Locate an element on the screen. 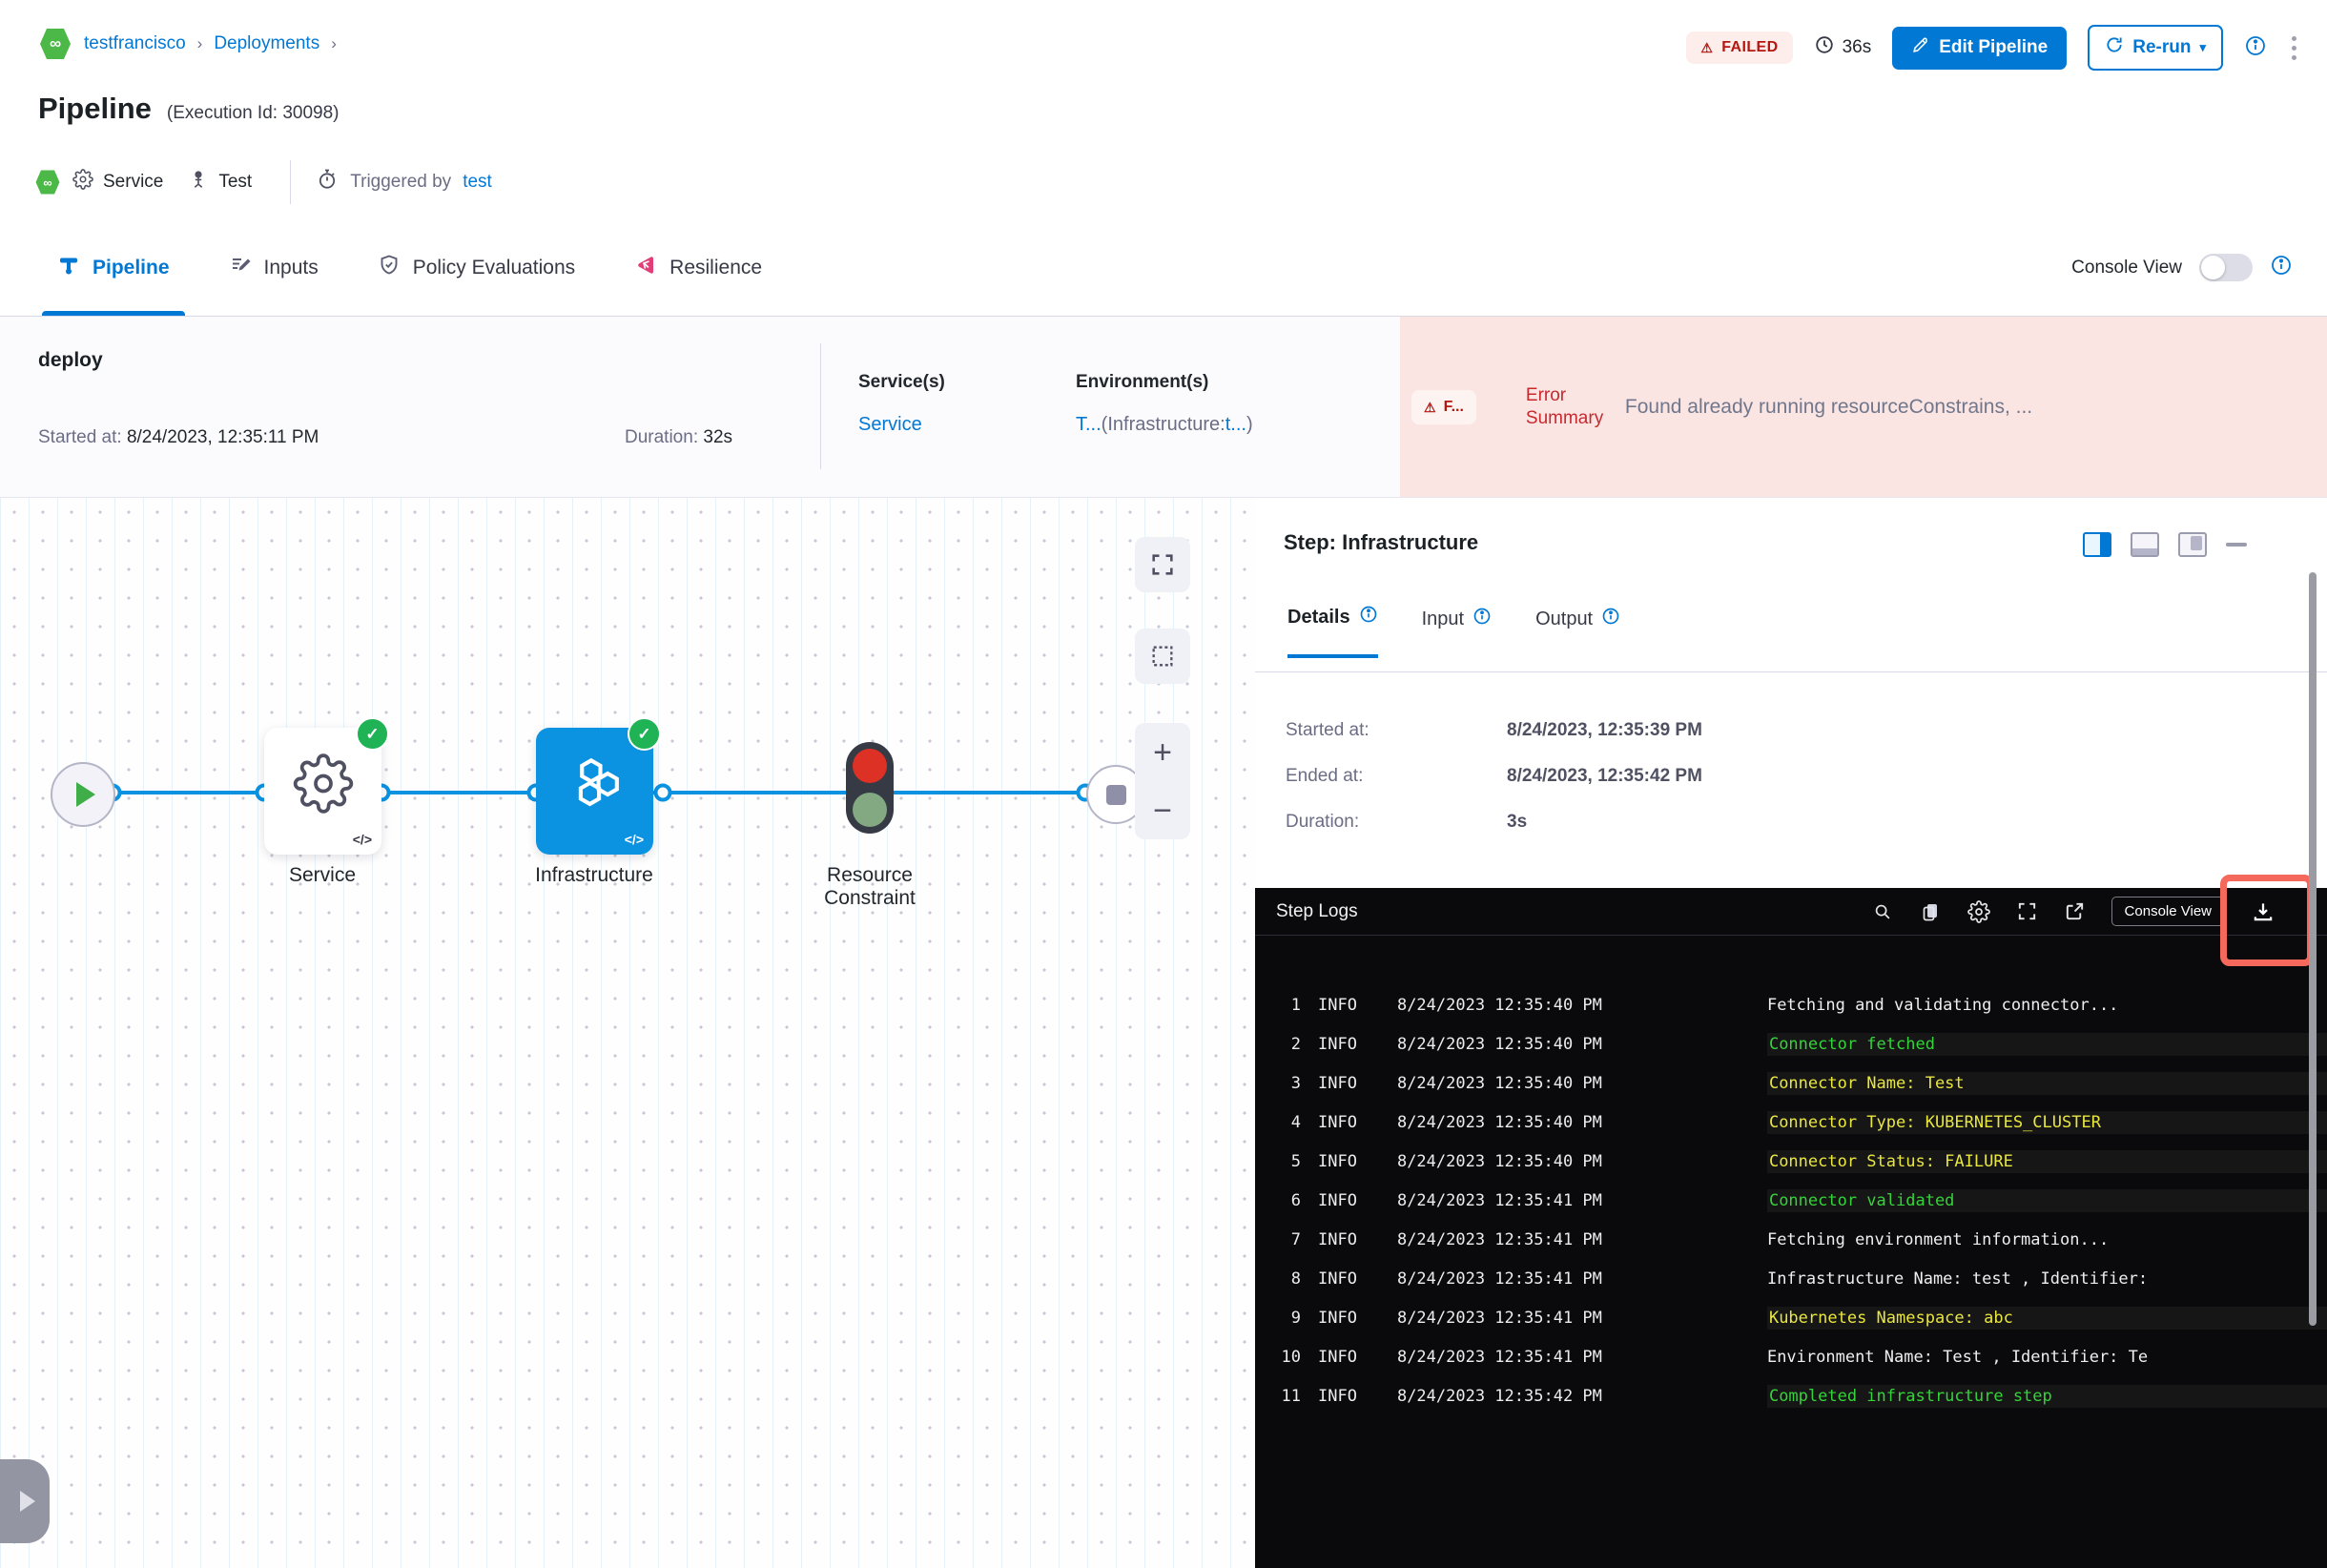 Image resolution: width=2327 pixels, height=1568 pixels. log-message: Connector Name: Test is located at coordinates (2046, 1083).